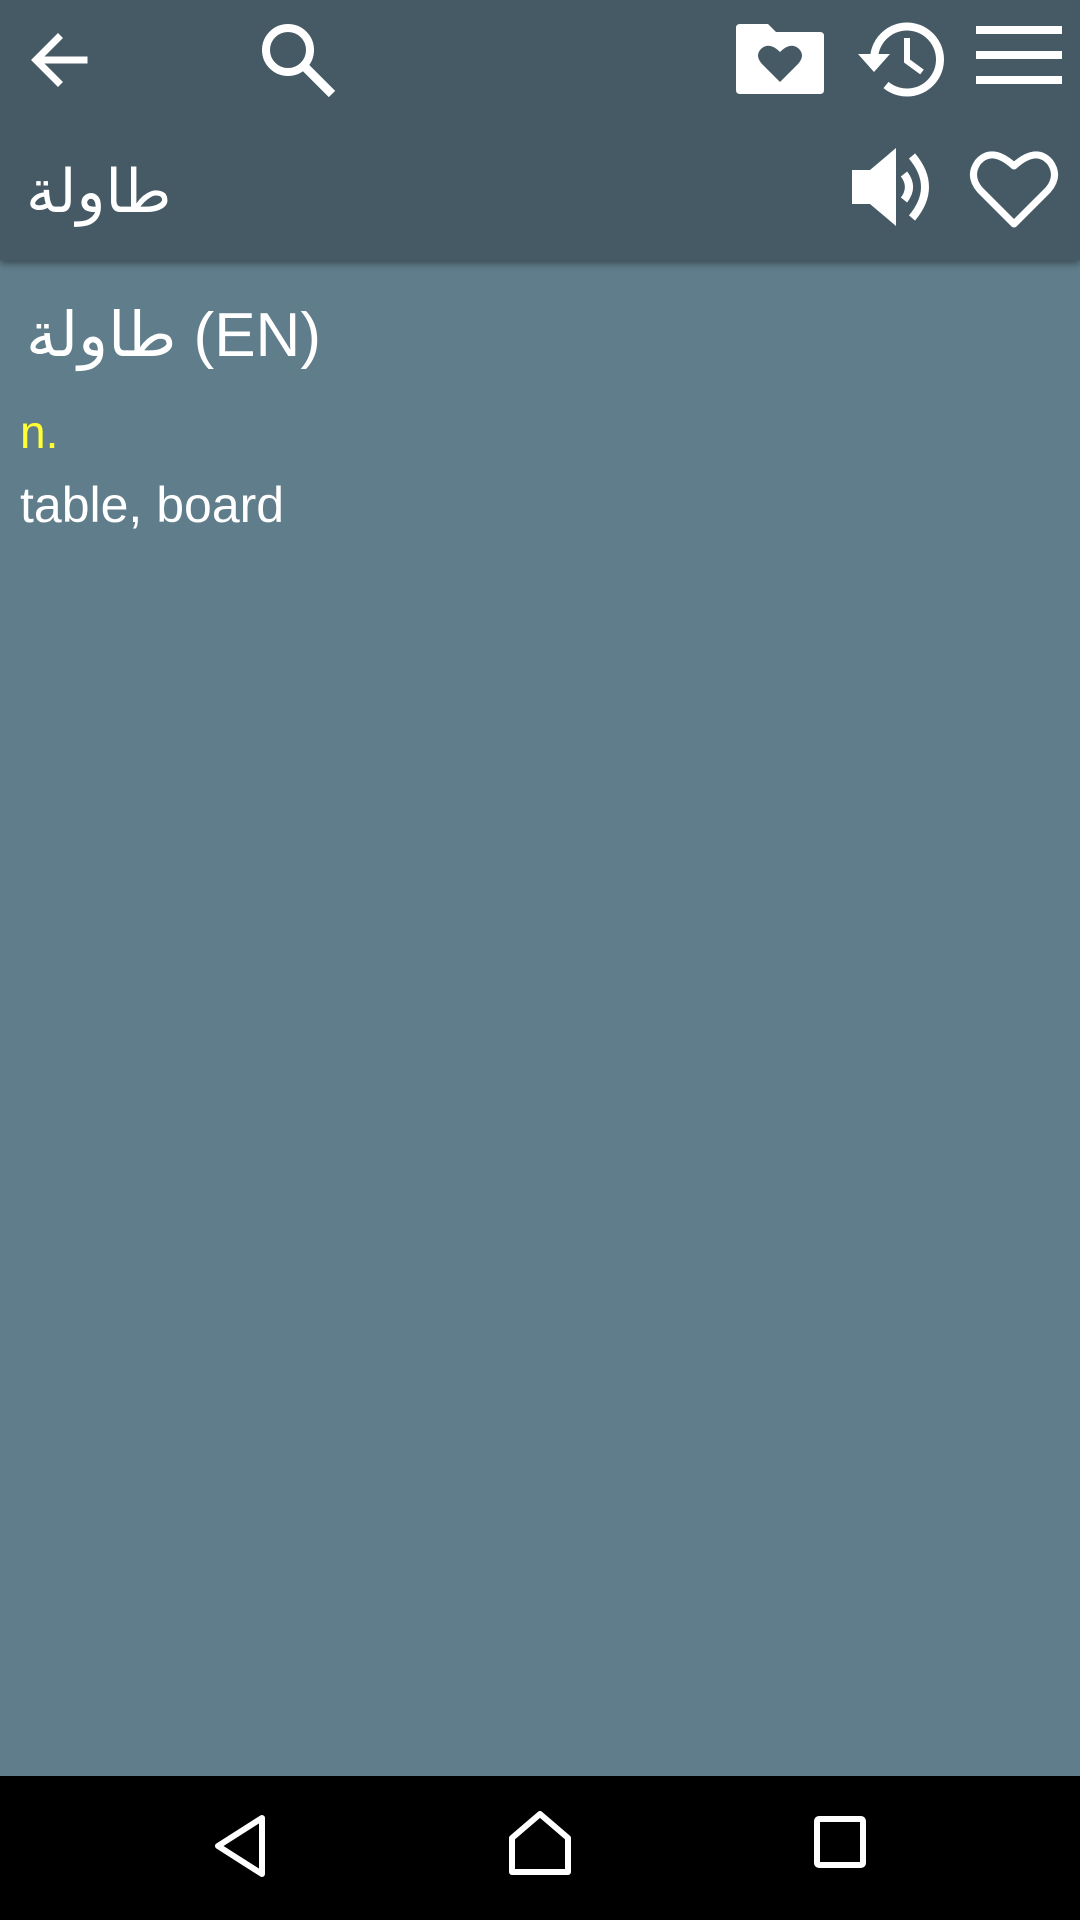 This screenshot has width=1080, height=1920. What do you see at coordinates (297, 59) in the screenshot?
I see `search-icon` at bounding box center [297, 59].